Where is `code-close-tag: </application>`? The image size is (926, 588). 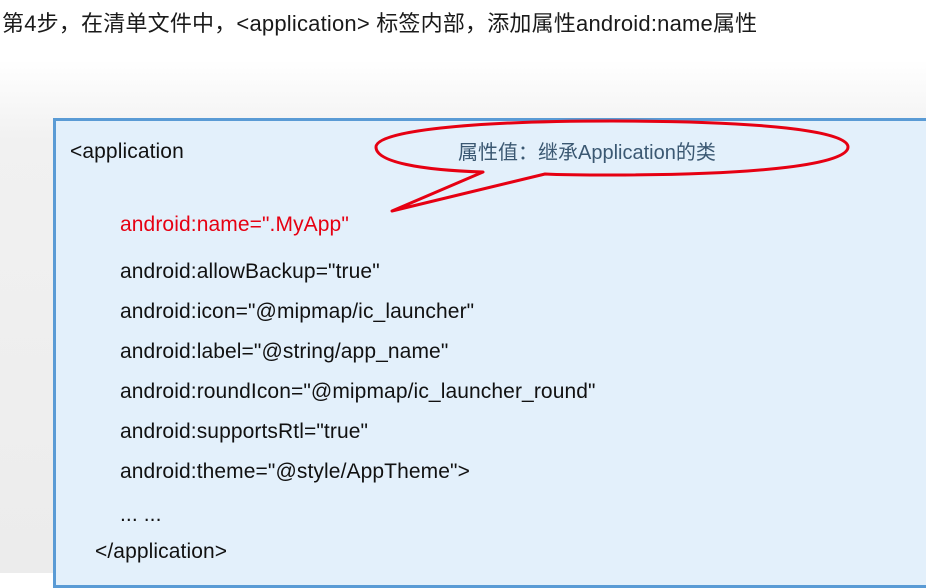 code-close-tag: </application> is located at coordinates (161, 551).